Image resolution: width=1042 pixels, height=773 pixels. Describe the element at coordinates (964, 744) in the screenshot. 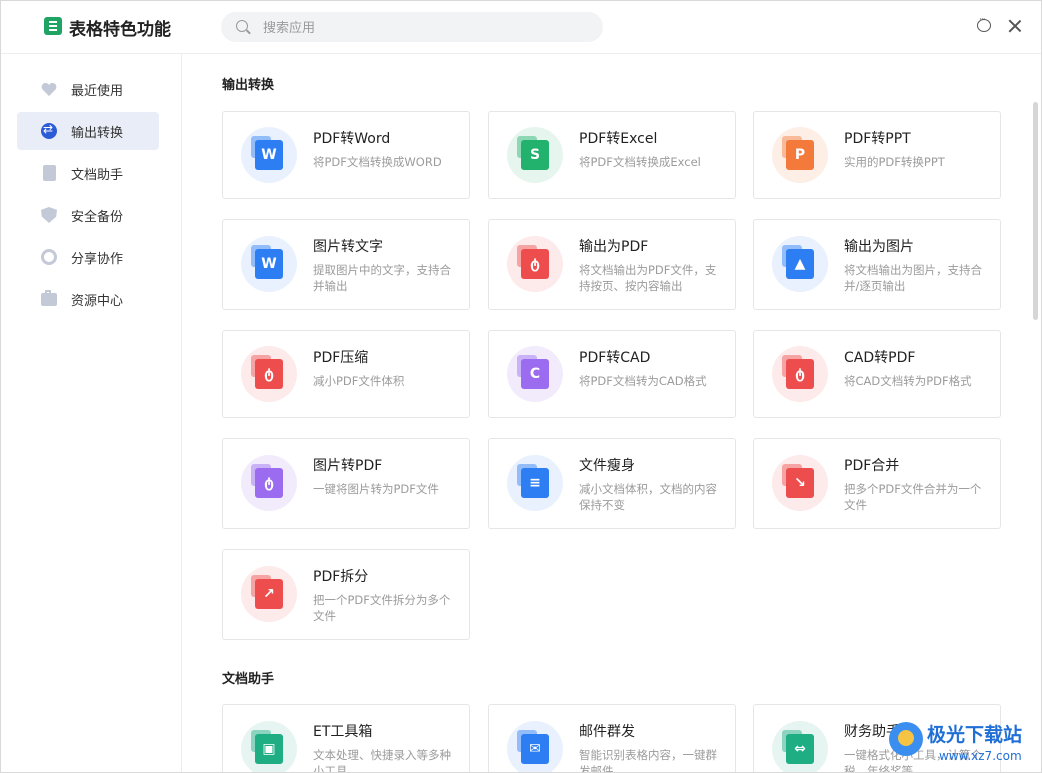

I see `watermark: 极光下载站 www.xz7.com` at that location.